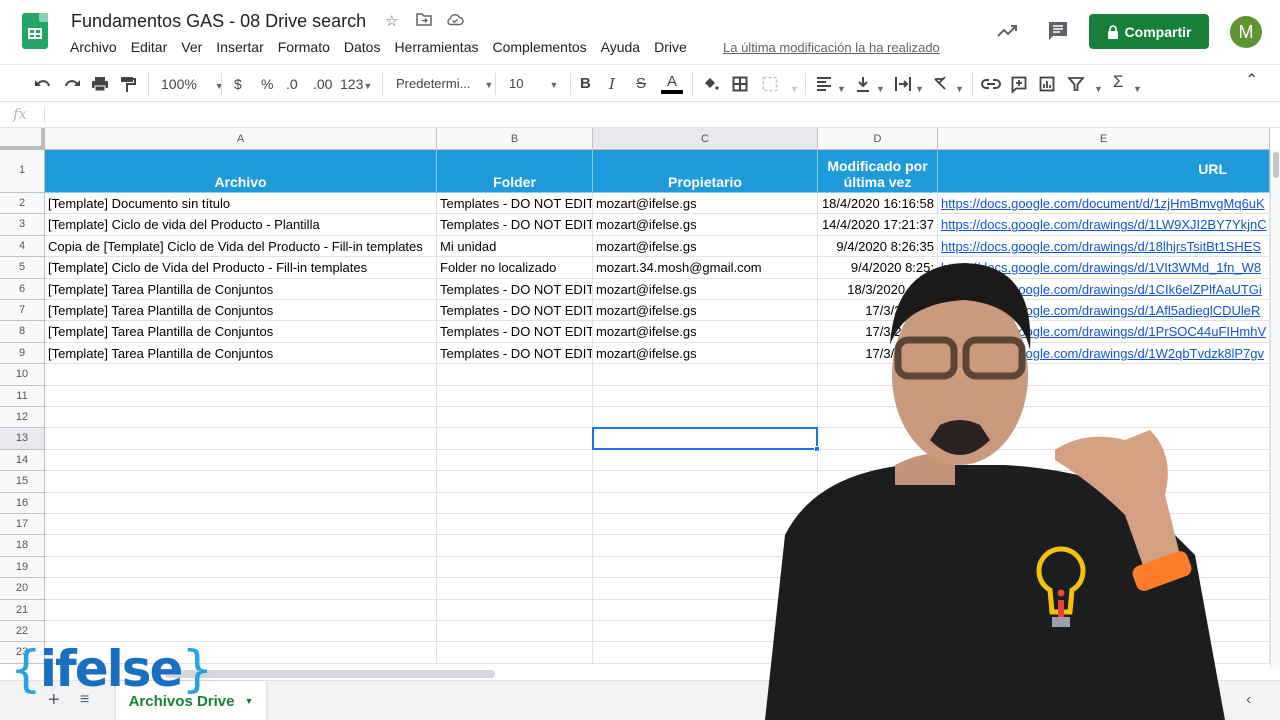  I want to click on column-header-a: A, so click(241, 139).